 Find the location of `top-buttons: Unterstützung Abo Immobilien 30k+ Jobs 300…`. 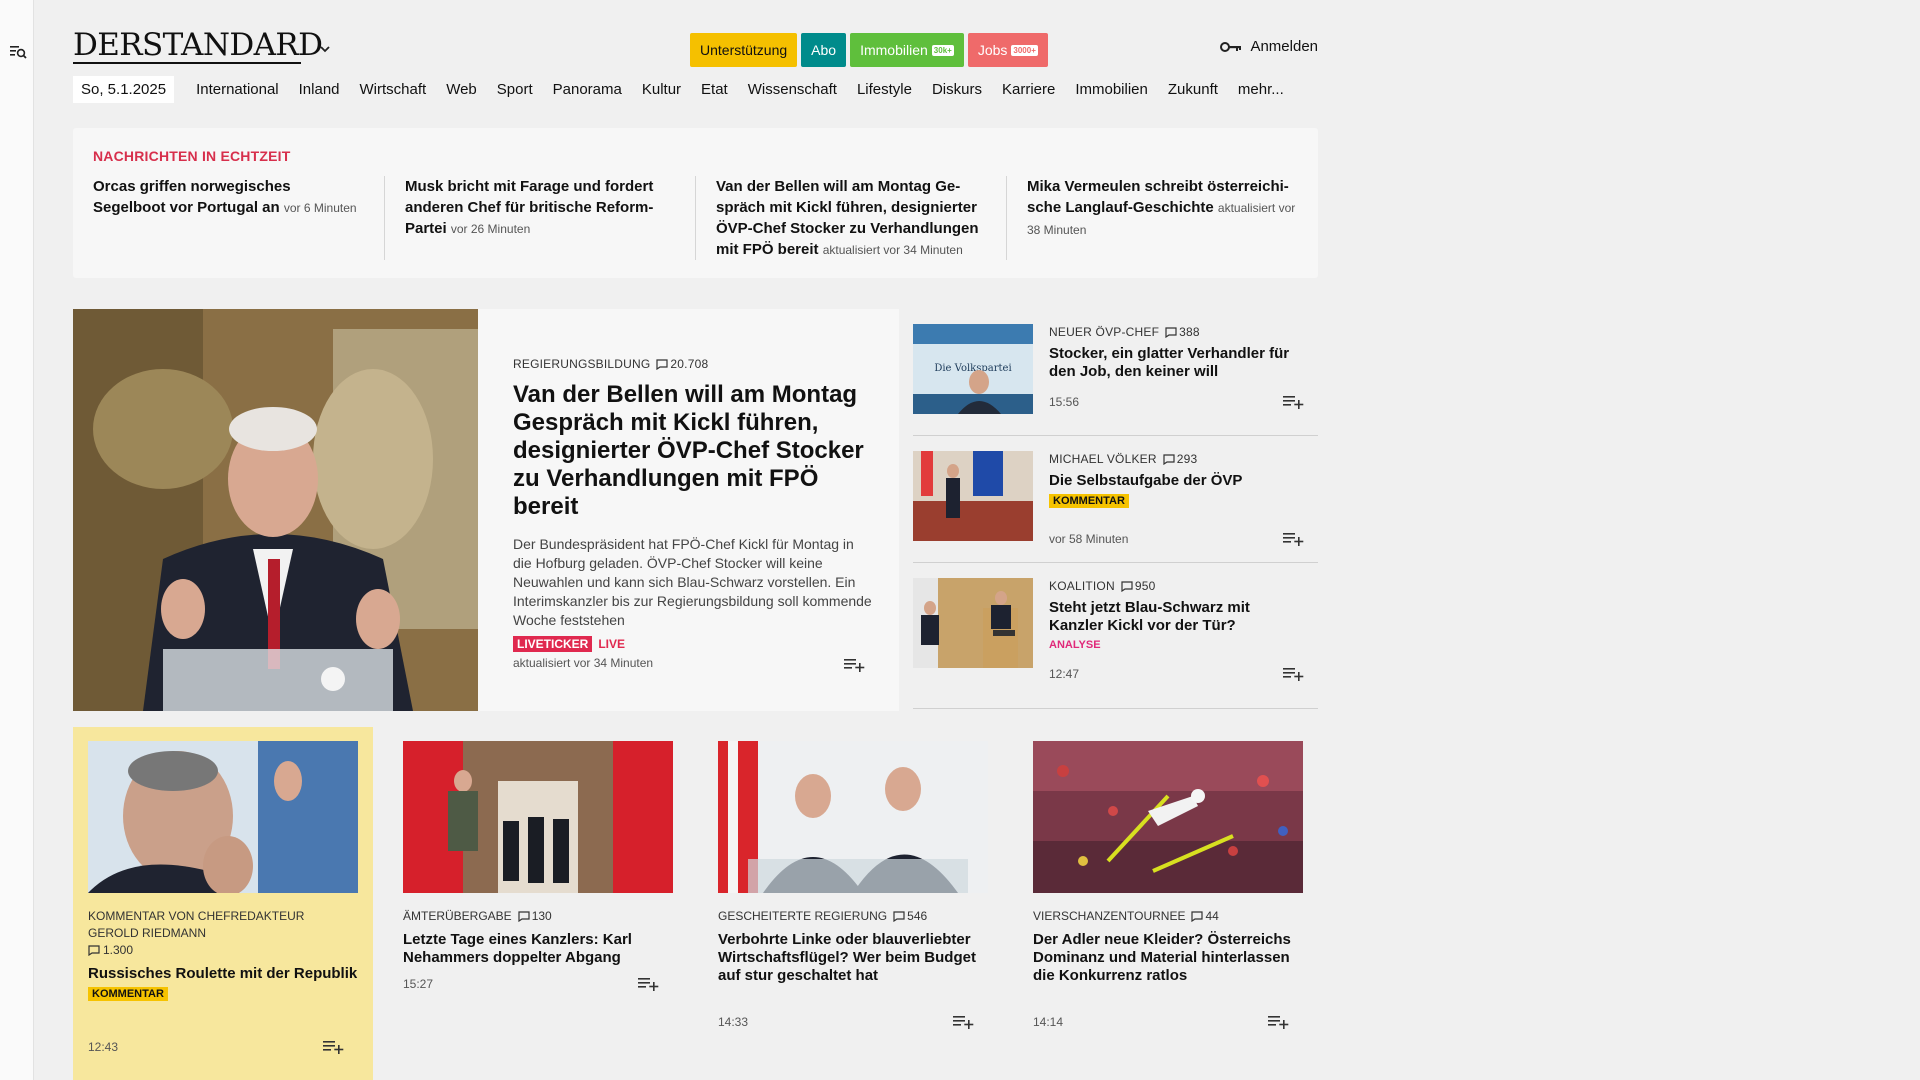

top-buttons: Unterstützung Abo Immobilien 30k+ Jobs 300… is located at coordinates (869, 50).